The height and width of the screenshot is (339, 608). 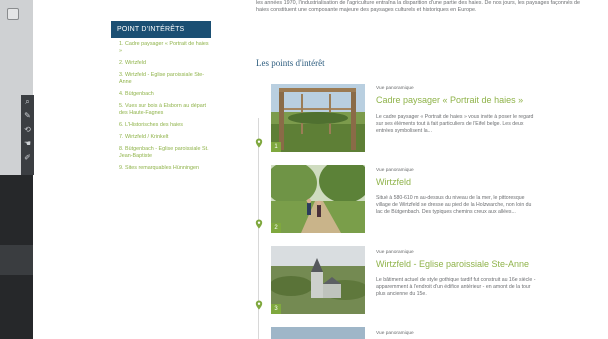 I want to click on card-image-wirtzfeld: 2, so click(x=318, y=199).